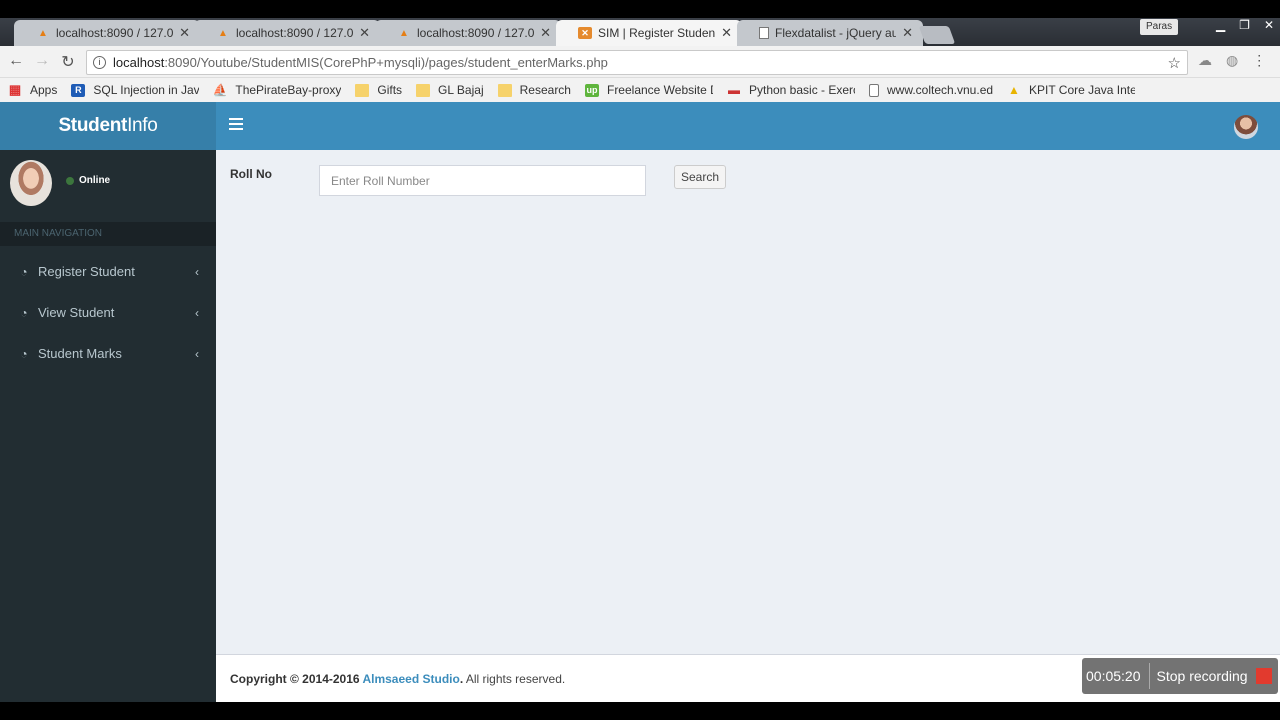 The image size is (1280, 720). What do you see at coordinates (95, 180) in the screenshot?
I see `status-text: Online` at bounding box center [95, 180].